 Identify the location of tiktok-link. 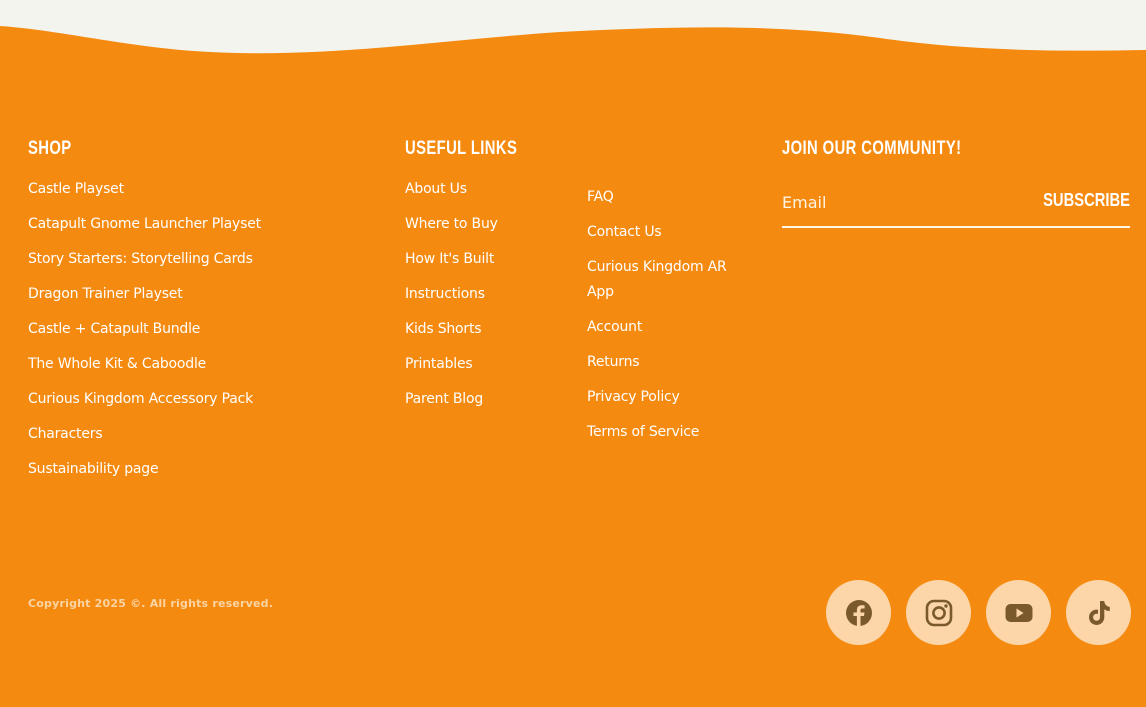
(1098, 612).